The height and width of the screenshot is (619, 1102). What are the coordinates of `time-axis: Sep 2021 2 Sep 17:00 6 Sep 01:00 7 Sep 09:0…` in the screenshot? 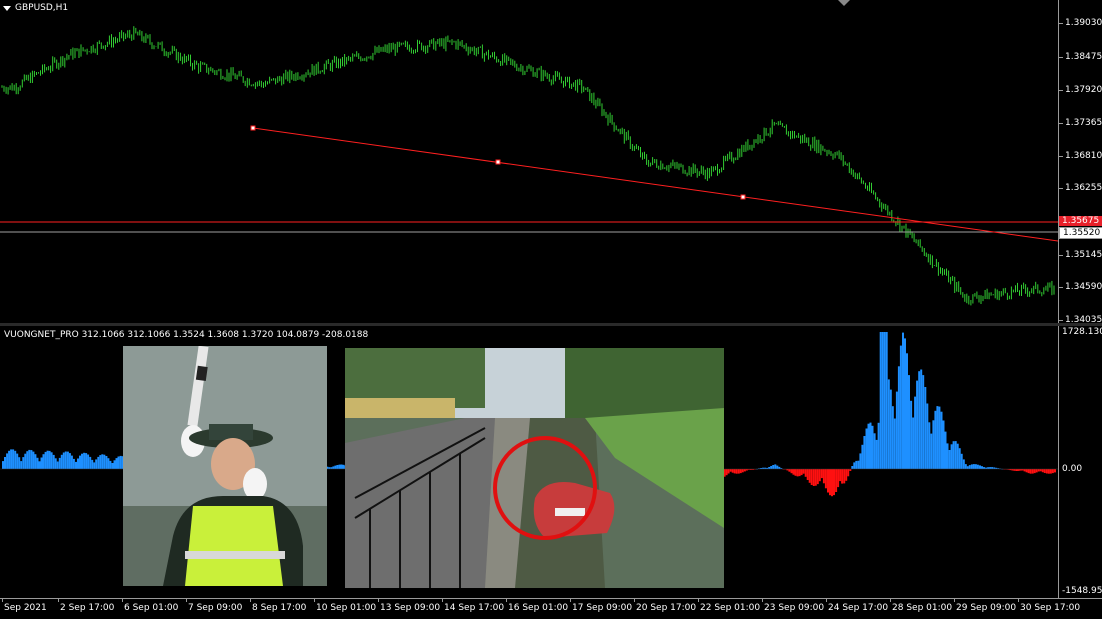 It's located at (551, 608).